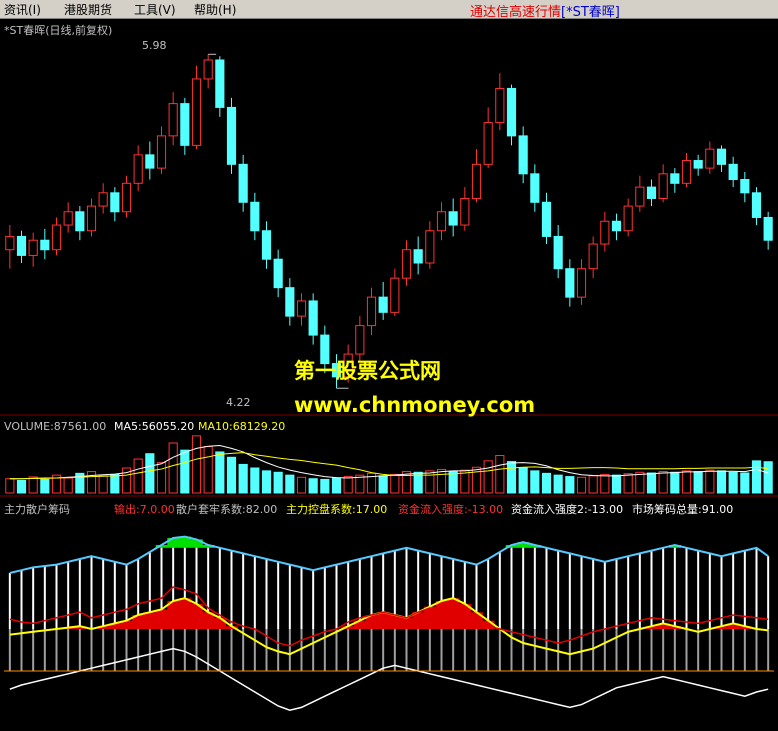 The height and width of the screenshot is (731, 778). I want to click on high-price-label: 5.98, so click(154, 45).